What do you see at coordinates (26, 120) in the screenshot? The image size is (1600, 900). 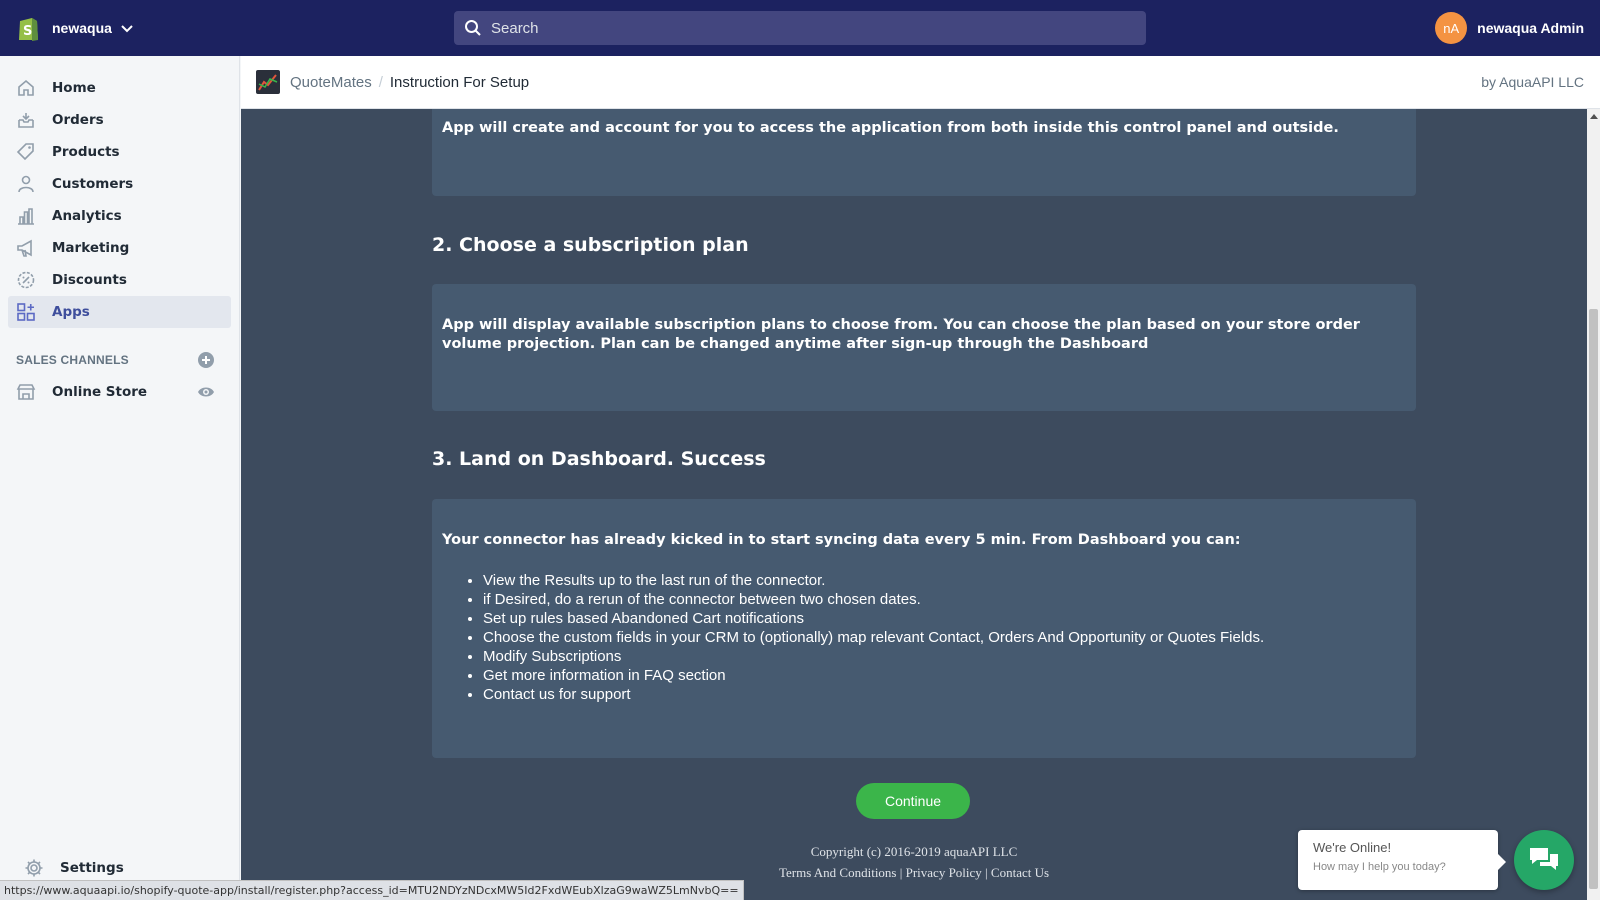 I see `orders-icon` at bounding box center [26, 120].